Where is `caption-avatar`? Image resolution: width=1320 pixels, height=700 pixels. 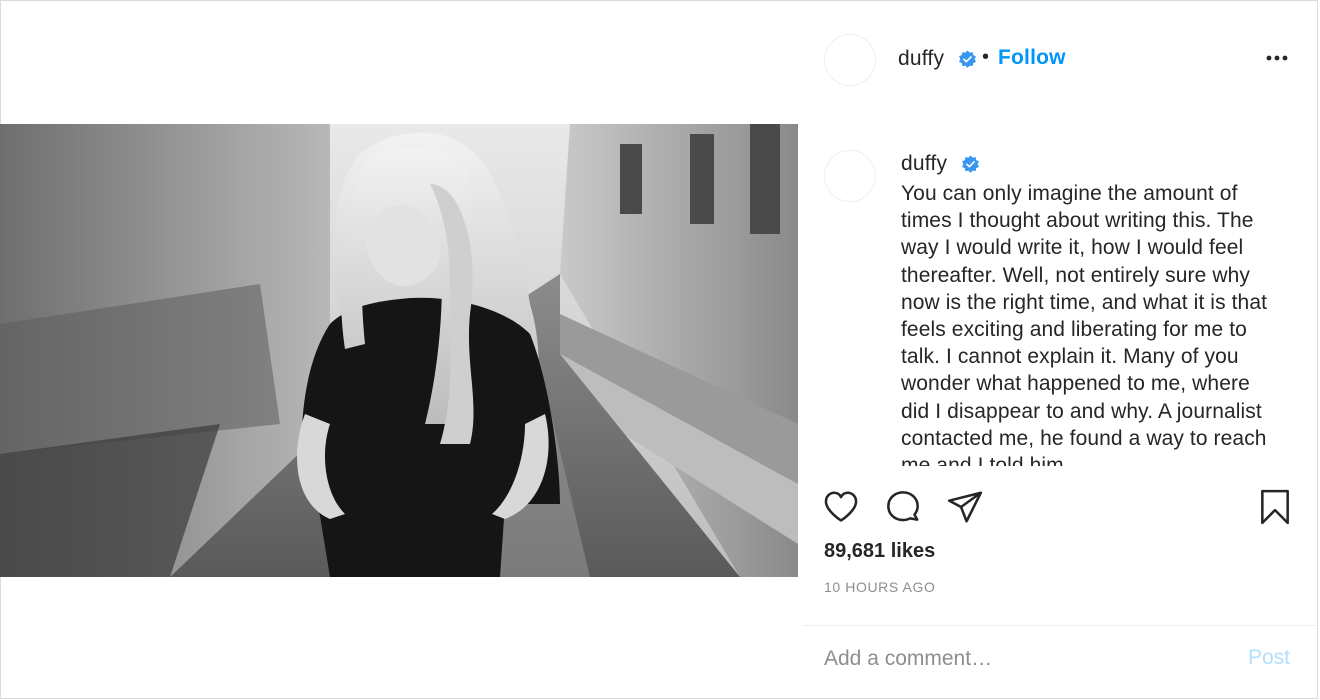
caption-avatar is located at coordinates (850, 176).